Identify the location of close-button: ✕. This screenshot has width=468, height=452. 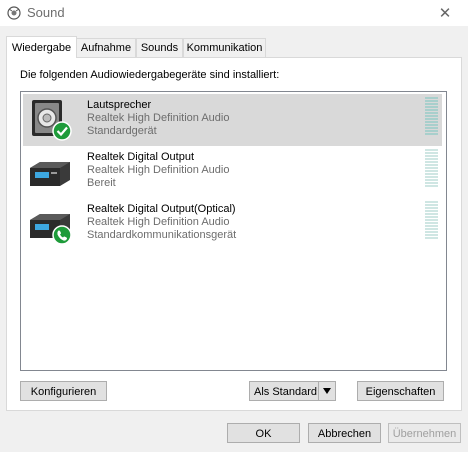
(445, 13).